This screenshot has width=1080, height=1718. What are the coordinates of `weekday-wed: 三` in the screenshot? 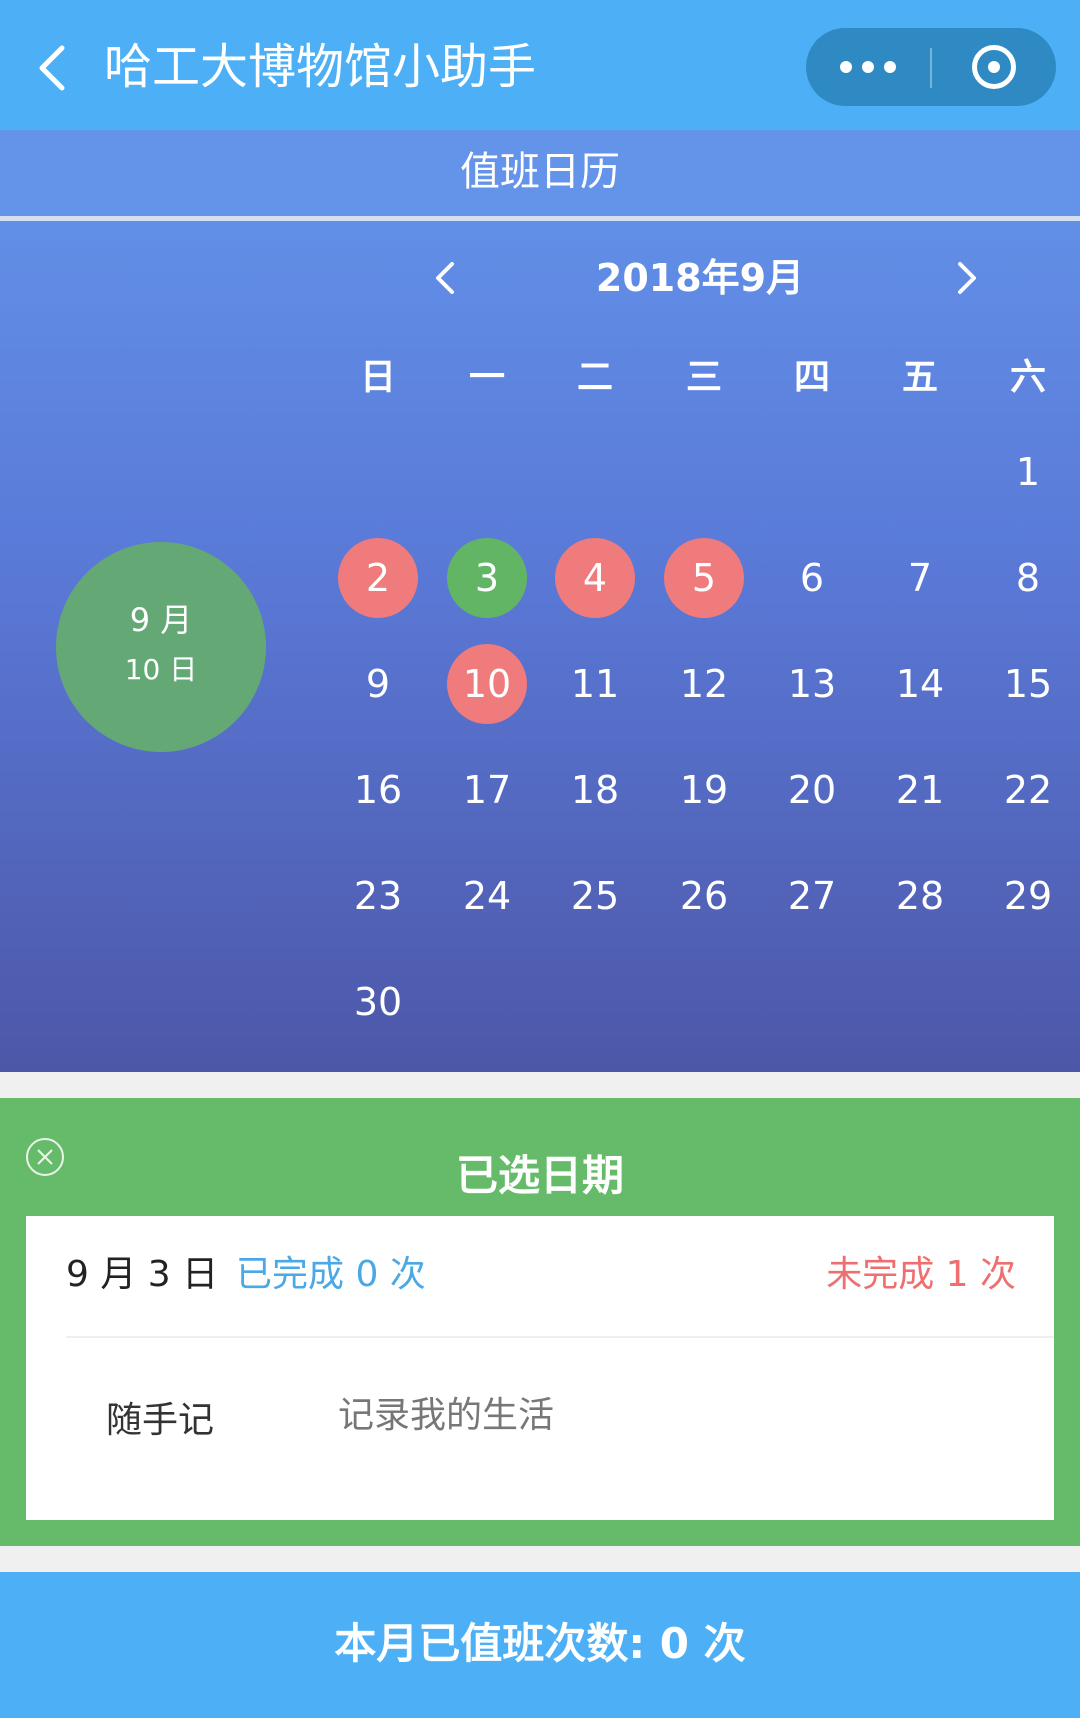 It's located at (703, 377).